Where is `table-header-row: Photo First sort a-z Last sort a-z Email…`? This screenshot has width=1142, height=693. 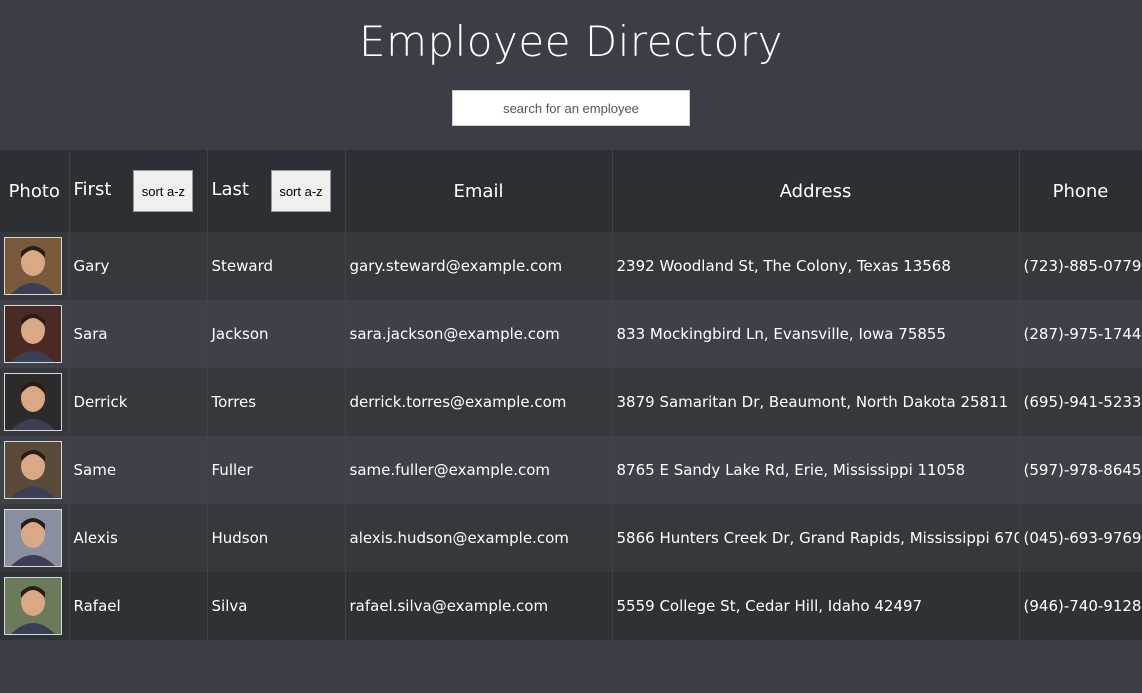 table-header-row: Photo First sort a-z Last sort a-z Email… is located at coordinates (571, 191).